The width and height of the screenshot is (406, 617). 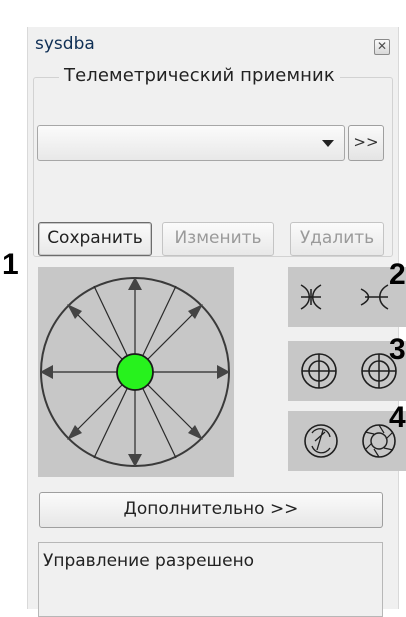 I want to click on marker-1: 1, so click(x=10, y=264).